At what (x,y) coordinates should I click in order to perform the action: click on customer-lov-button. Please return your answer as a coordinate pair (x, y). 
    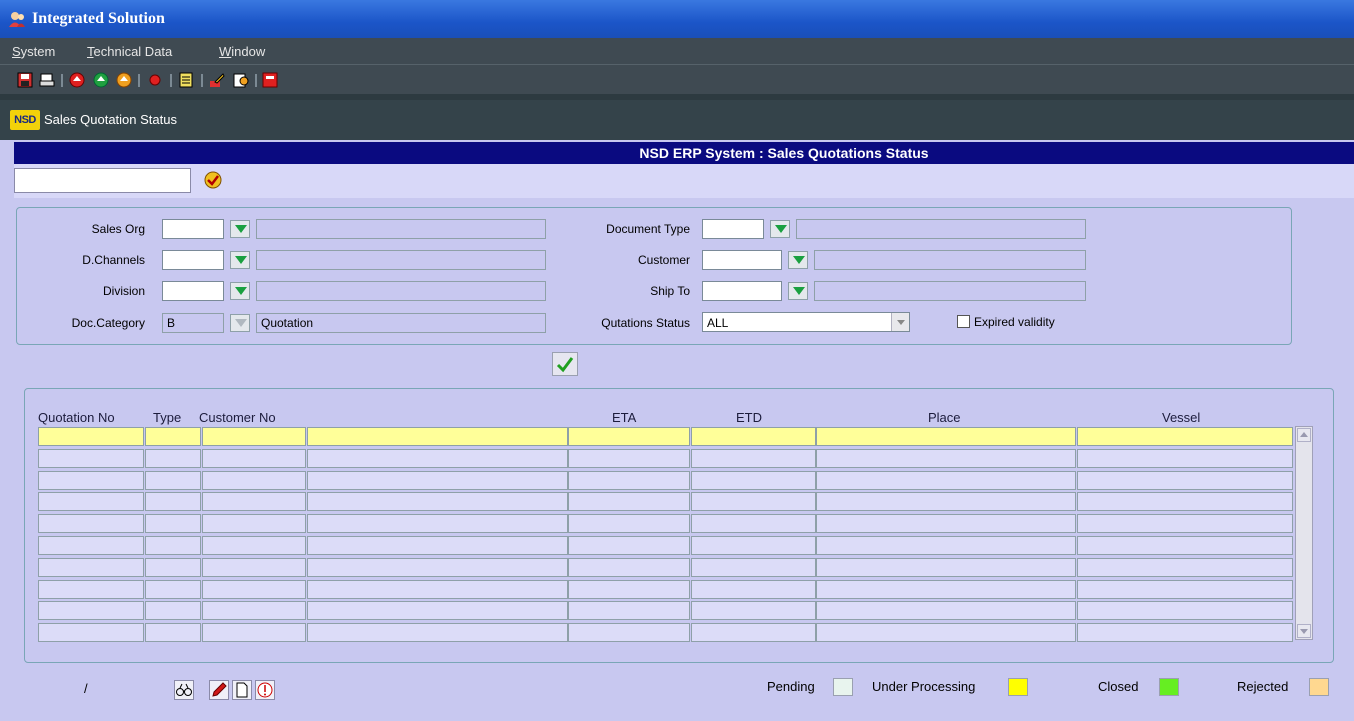
    Looking at the image, I should click on (798, 260).